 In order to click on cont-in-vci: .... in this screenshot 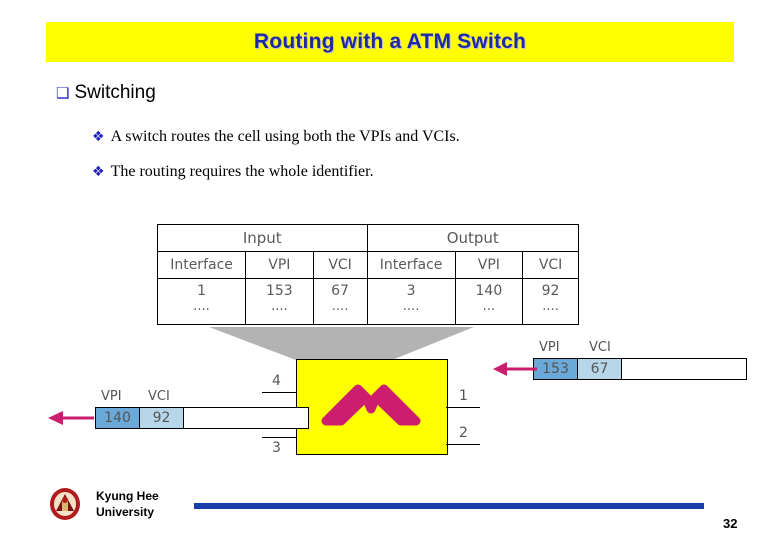, I will do `click(340, 312)`.